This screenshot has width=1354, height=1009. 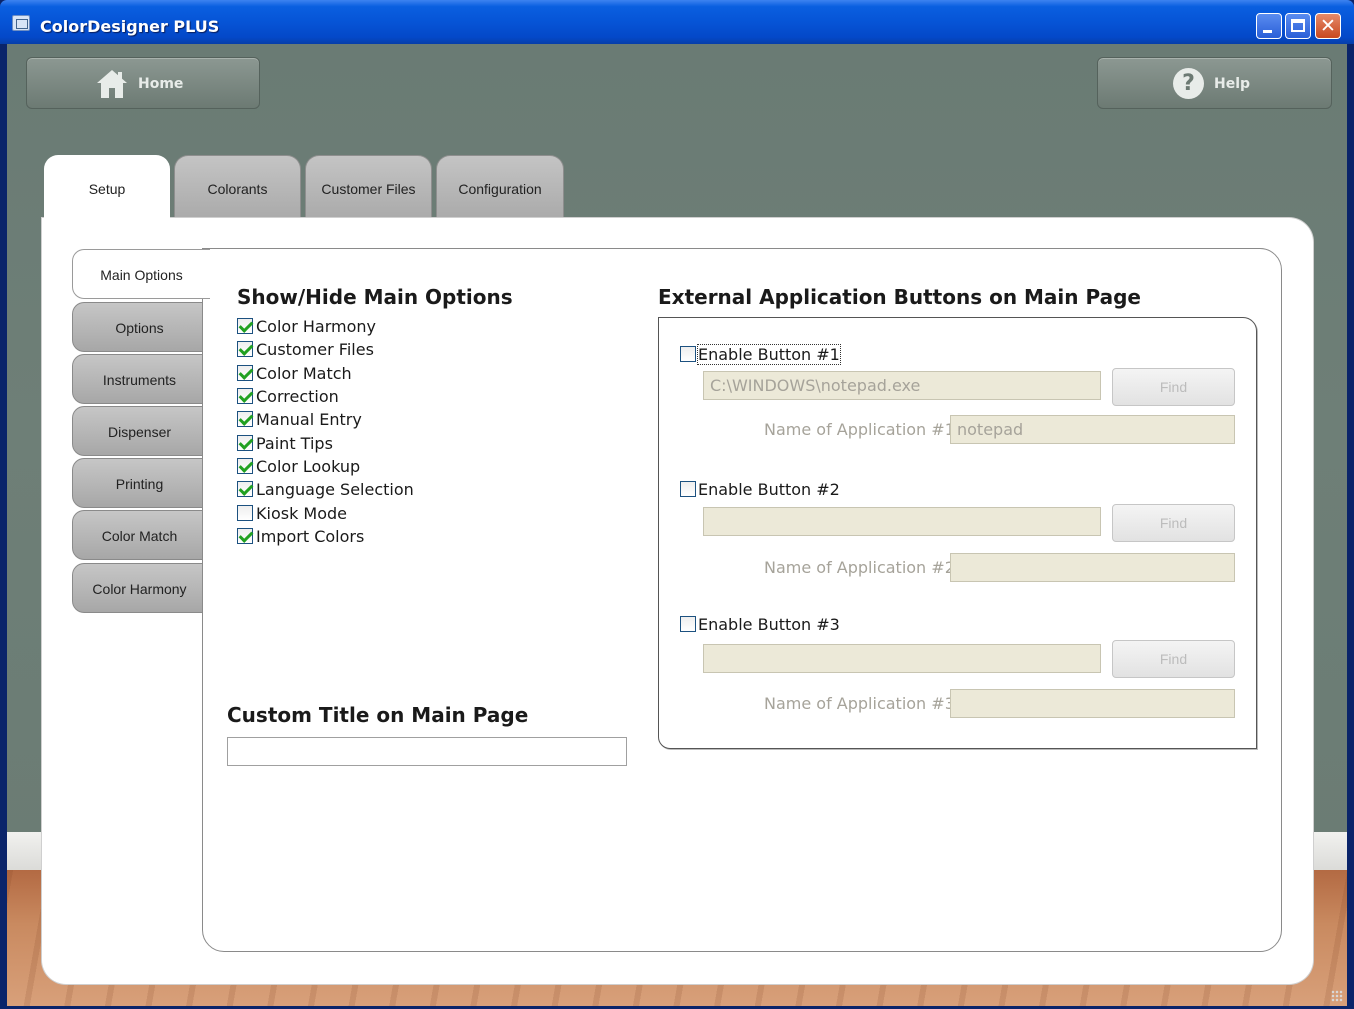 I want to click on option-label: Language Selection, so click(x=335, y=489).